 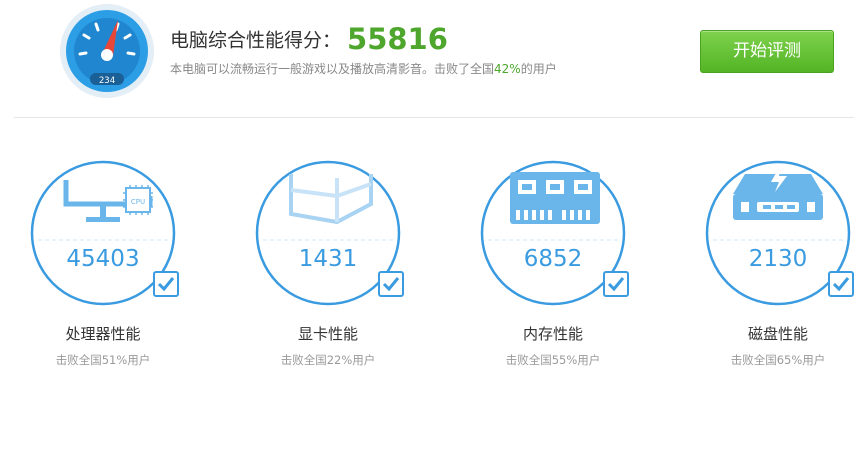 I want to click on score-description: 本电脑可以流畅运行一般游戏以及播放高清影音。击败了全国42%的用户, so click(x=363, y=68).